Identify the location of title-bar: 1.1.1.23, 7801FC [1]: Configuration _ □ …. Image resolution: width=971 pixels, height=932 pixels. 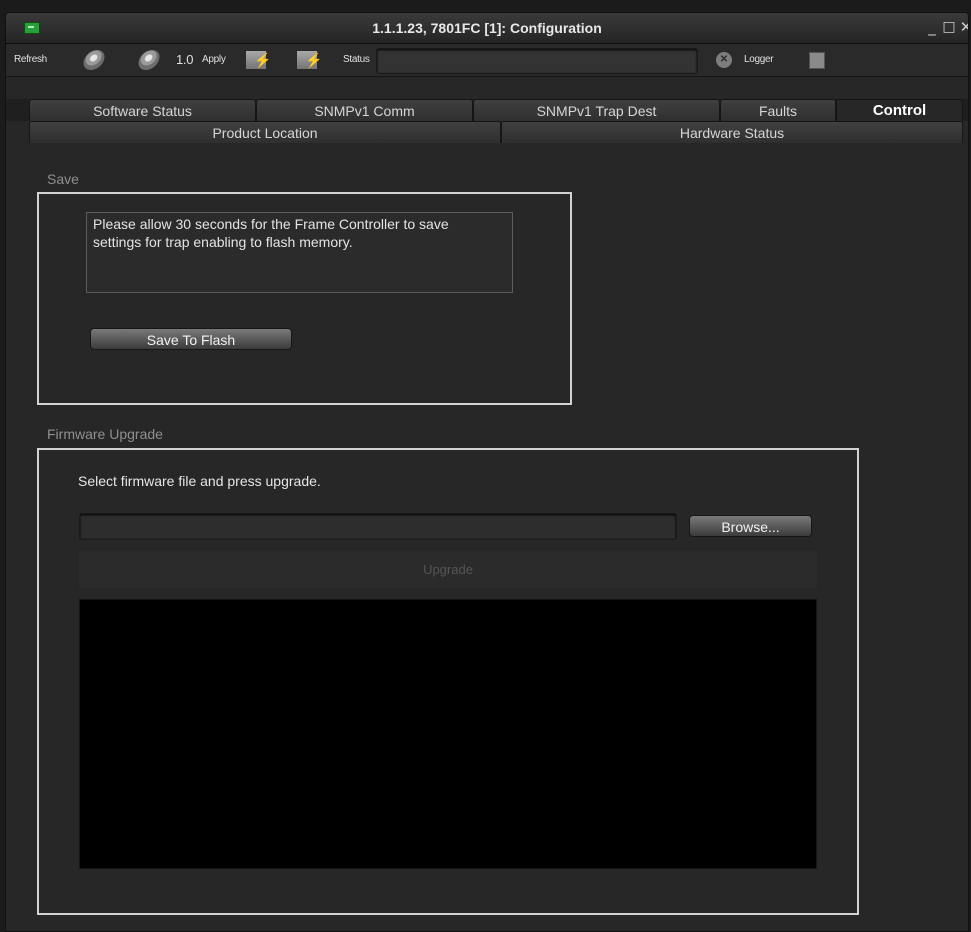
(487, 28).